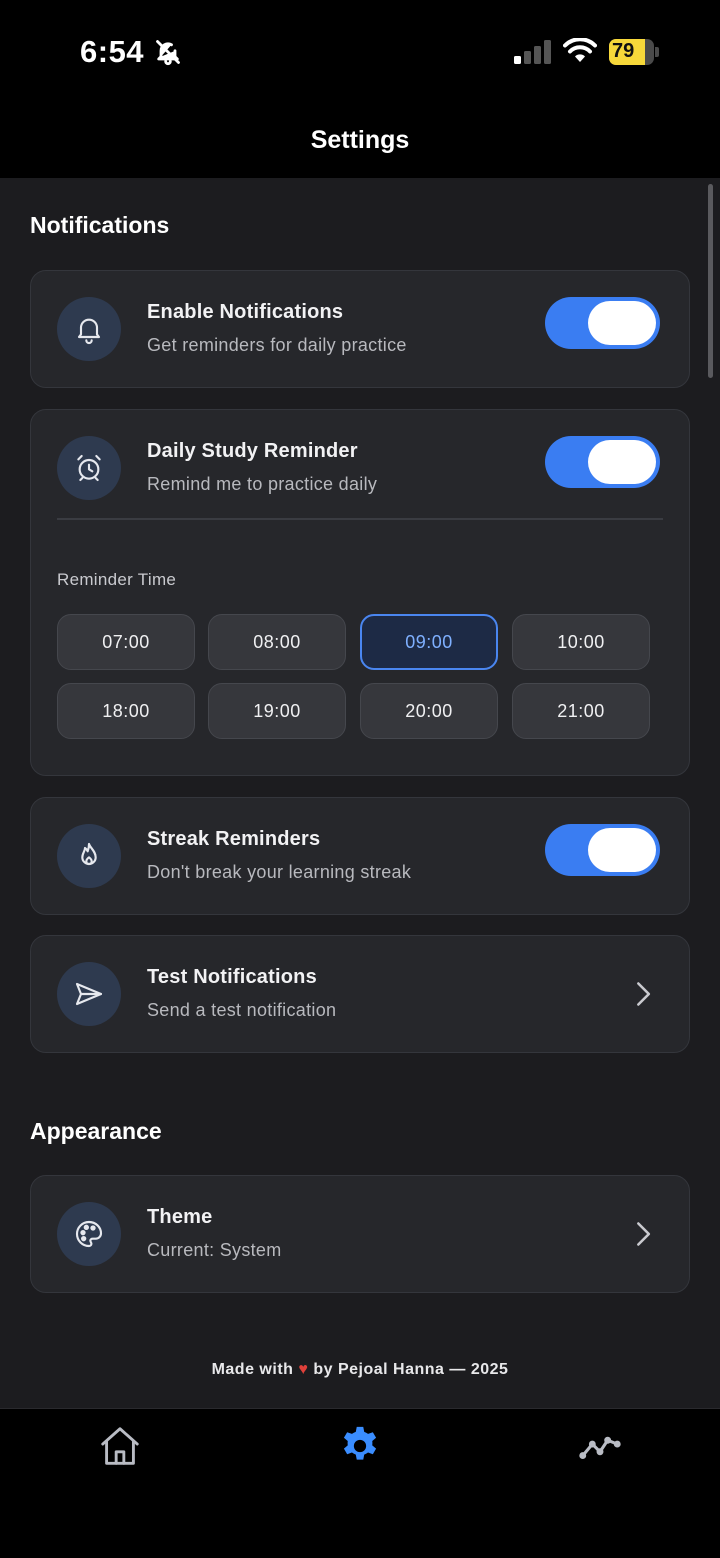  I want to click on row-title: Theme, so click(180, 1217).